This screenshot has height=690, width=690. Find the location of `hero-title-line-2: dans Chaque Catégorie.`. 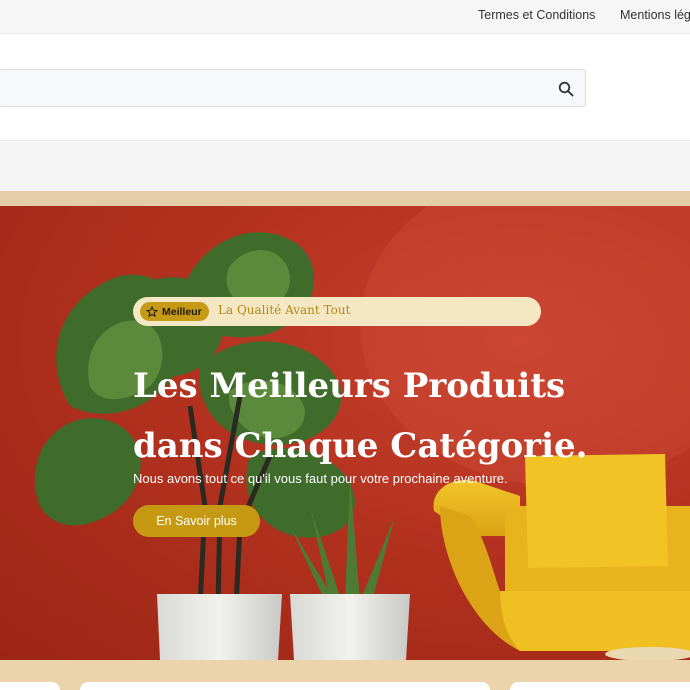

hero-title-line-2: dans Chaque Catégorie. is located at coordinates (360, 446).